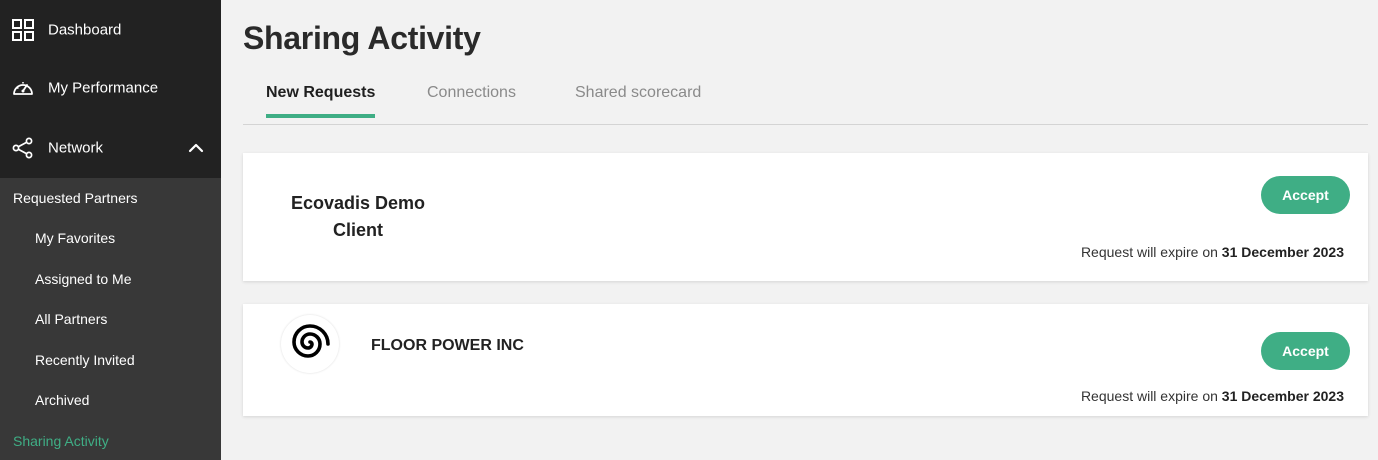  Describe the element at coordinates (321, 101) in the screenshot. I see `tab-new-requests: New Requests` at that location.